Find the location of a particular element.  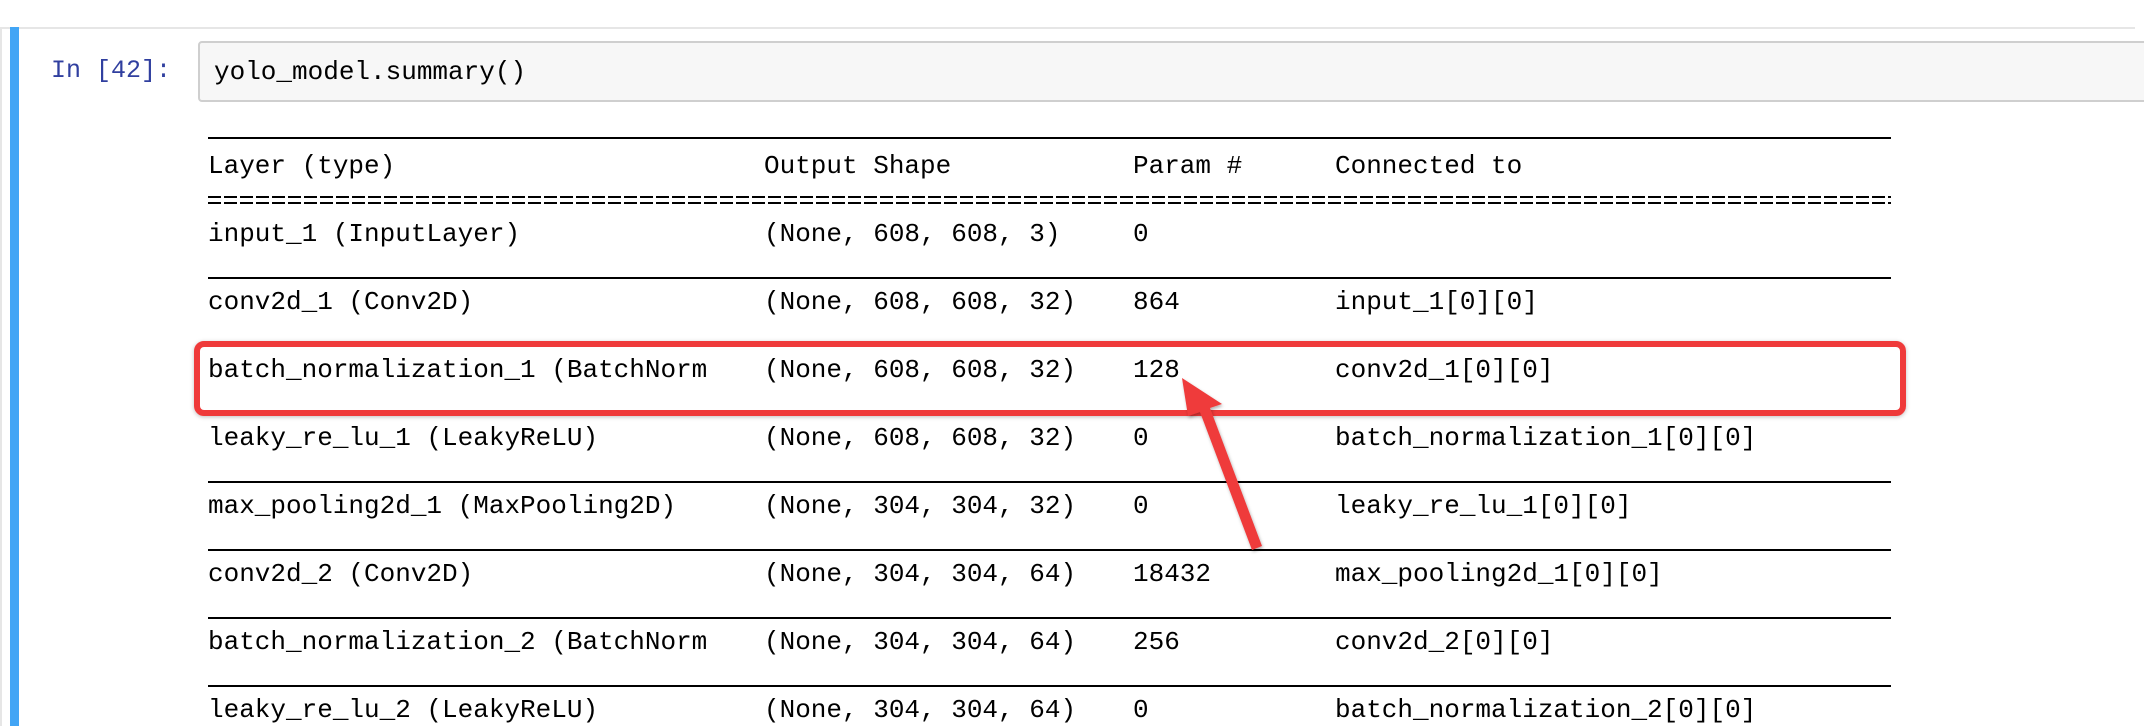

row-layer: input_1 (InputLayer) is located at coordinates (364, 234).